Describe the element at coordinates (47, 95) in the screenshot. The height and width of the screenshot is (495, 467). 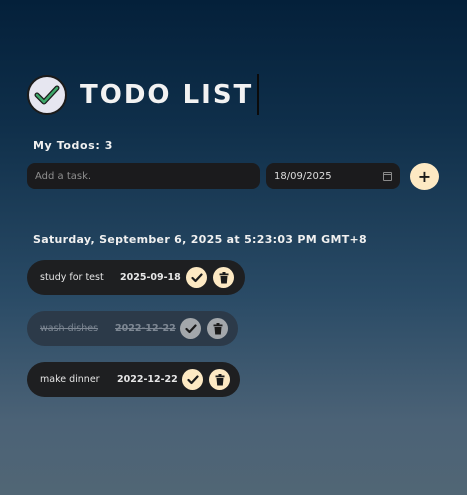
I see `check-circle-icon` at that location.